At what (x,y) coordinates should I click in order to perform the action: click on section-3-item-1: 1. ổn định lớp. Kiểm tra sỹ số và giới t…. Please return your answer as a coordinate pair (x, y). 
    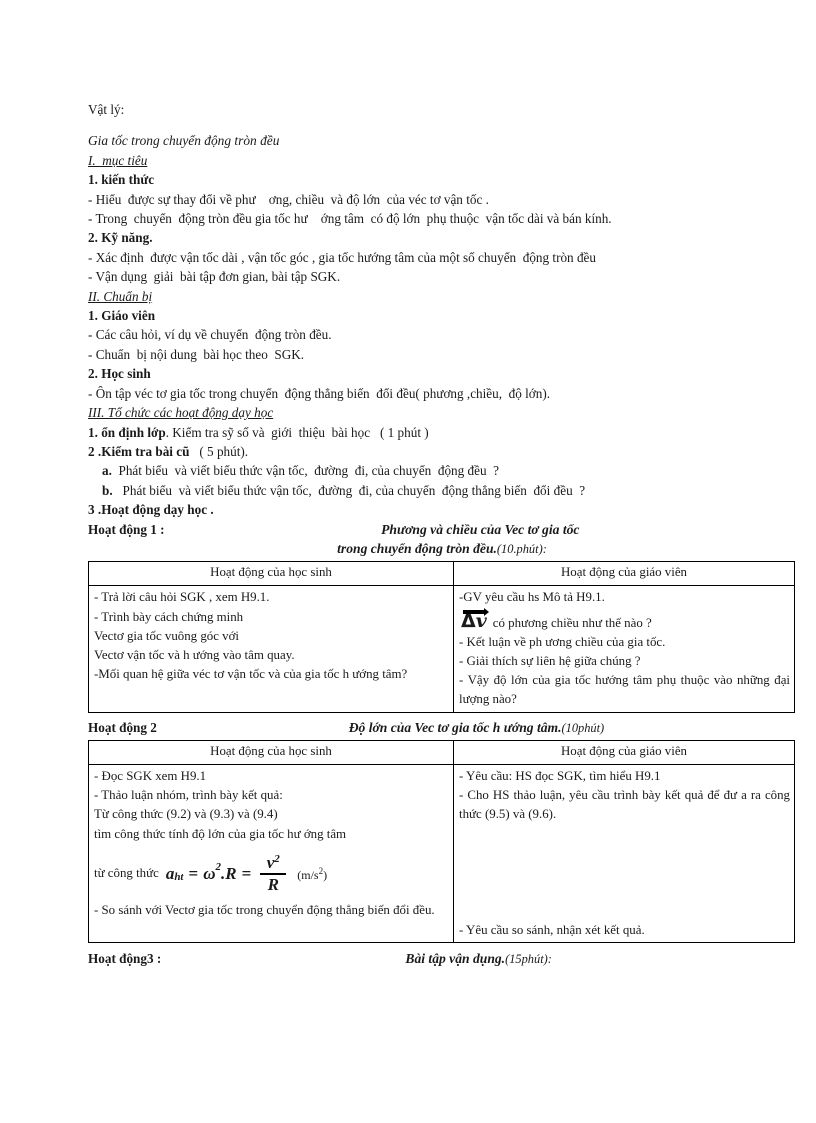
    Looking at the image, I should click on (442, 432).